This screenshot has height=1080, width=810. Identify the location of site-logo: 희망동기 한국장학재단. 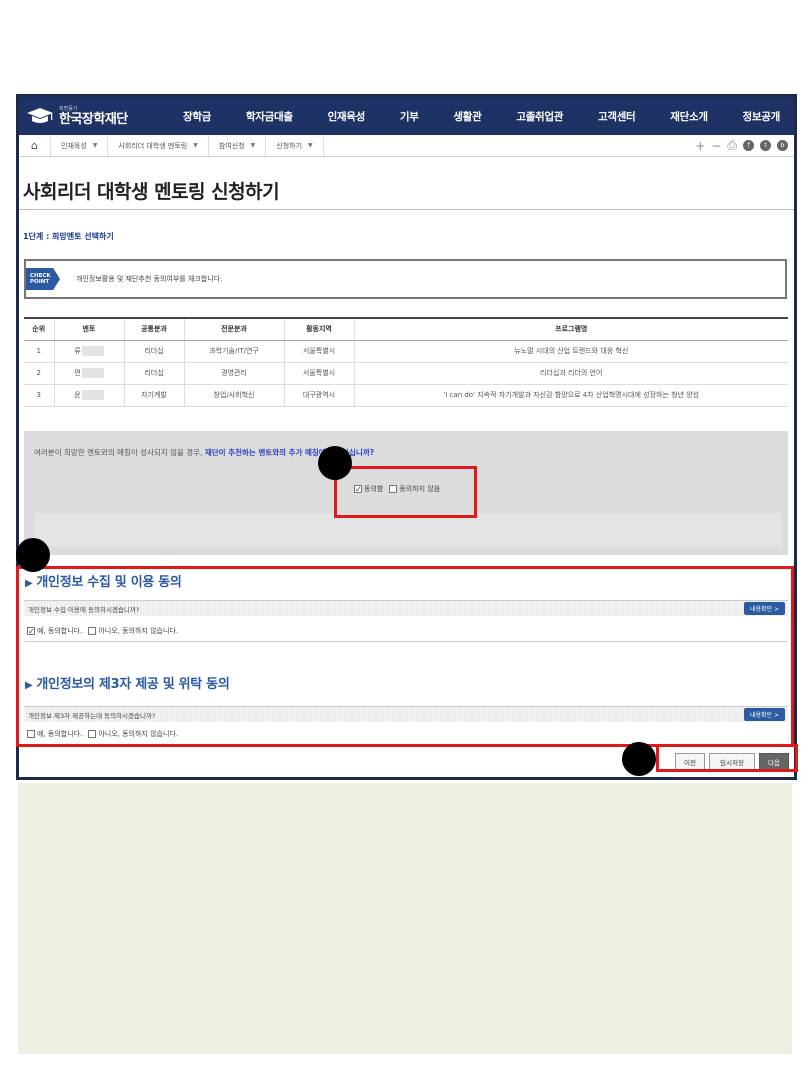
(94, 116).